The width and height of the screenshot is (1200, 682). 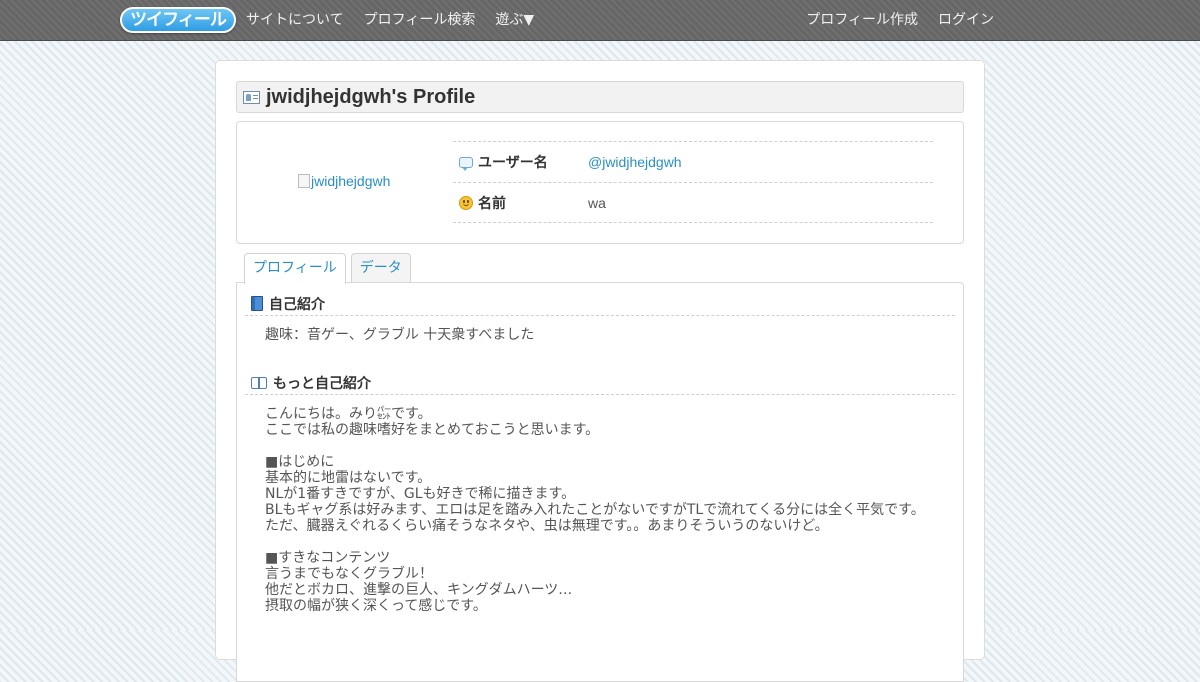 I want to click on tab-data: データ, so click(x=380, y=268).